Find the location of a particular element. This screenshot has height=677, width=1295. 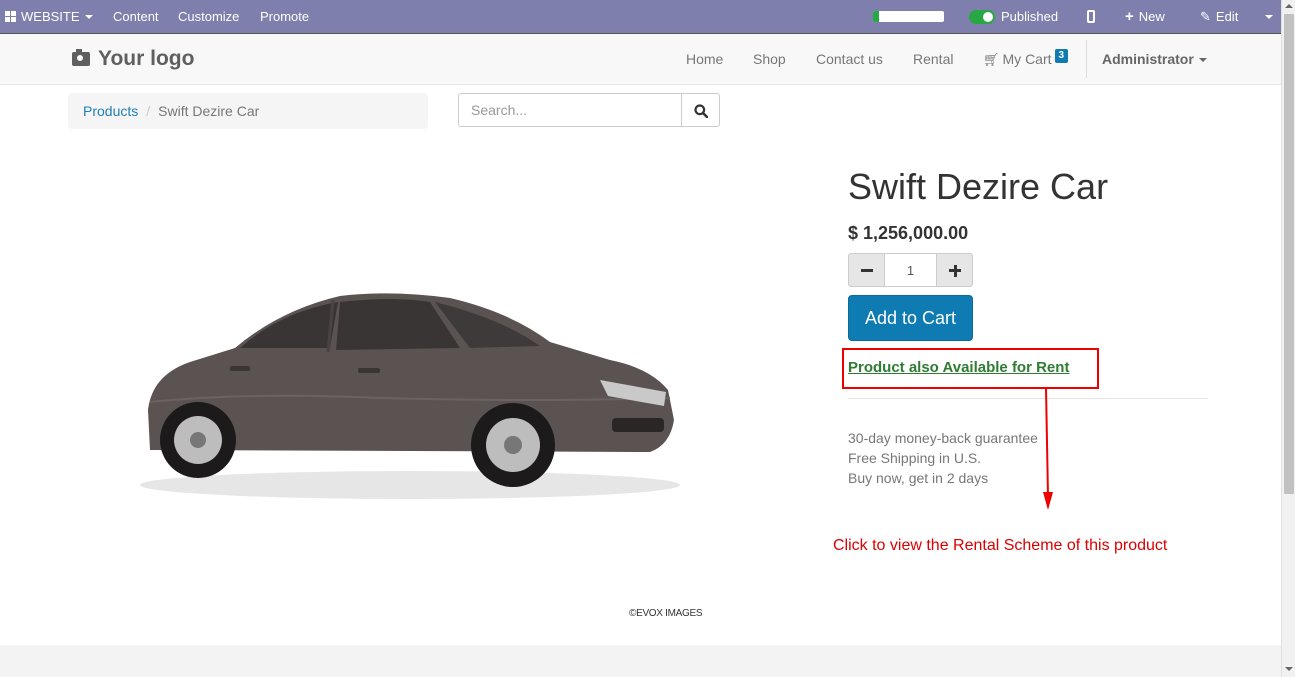

edit-button: ✎ Edit is located at coordinates (1219, 16).